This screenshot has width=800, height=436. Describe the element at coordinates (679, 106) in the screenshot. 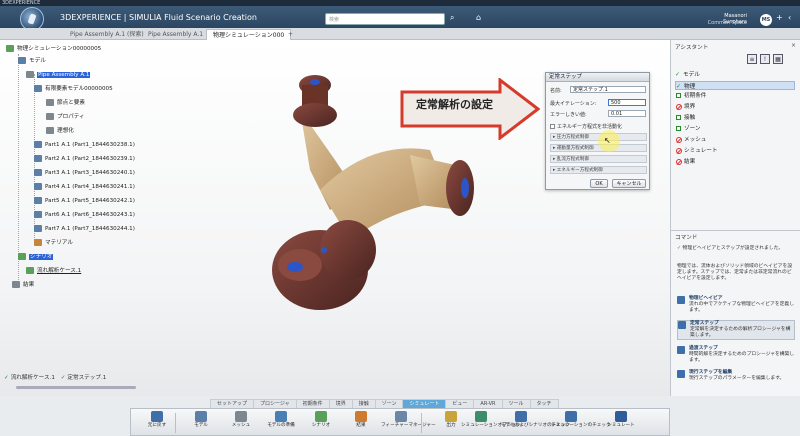

I see `required-icon` at that location.